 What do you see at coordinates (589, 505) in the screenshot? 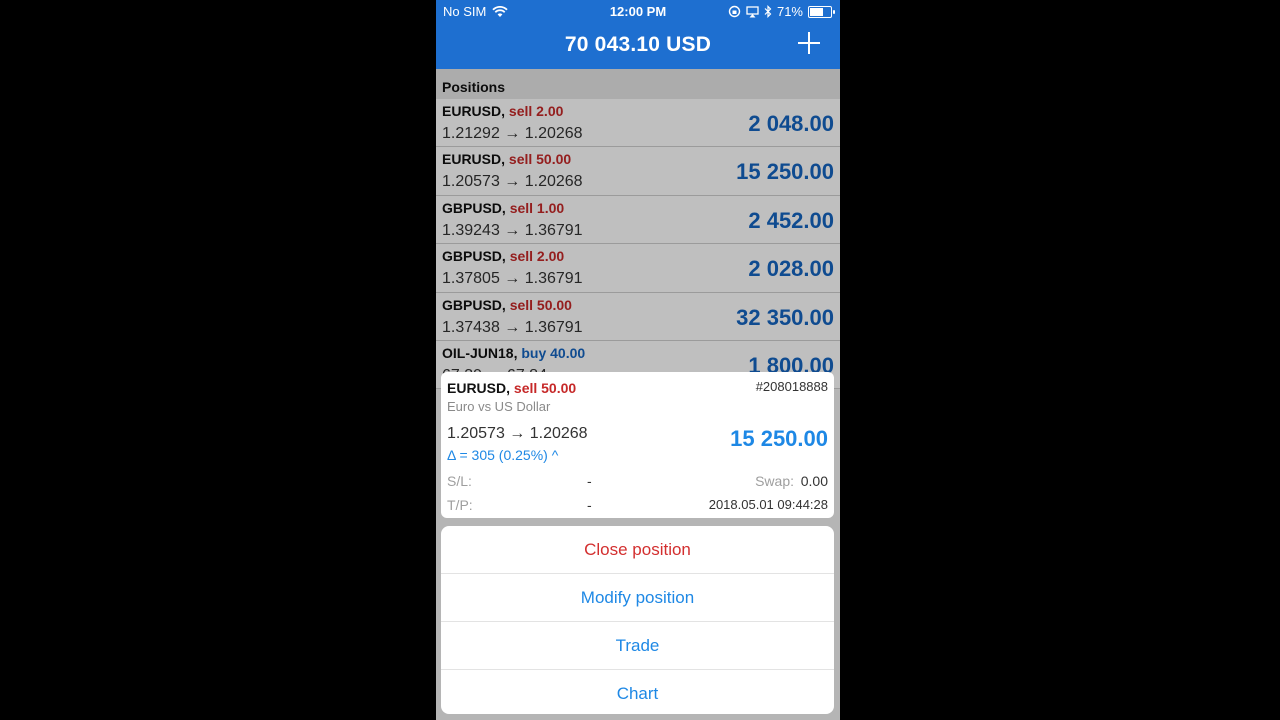
I see `tp-value: -` at bounding box center [589, 505].